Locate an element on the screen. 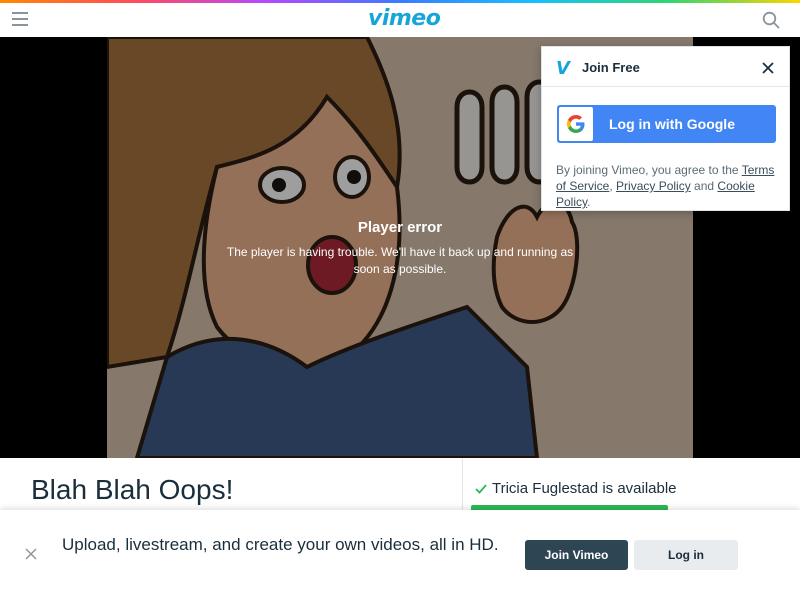  log-in-button: Log in is located at coordinates (686, 555).